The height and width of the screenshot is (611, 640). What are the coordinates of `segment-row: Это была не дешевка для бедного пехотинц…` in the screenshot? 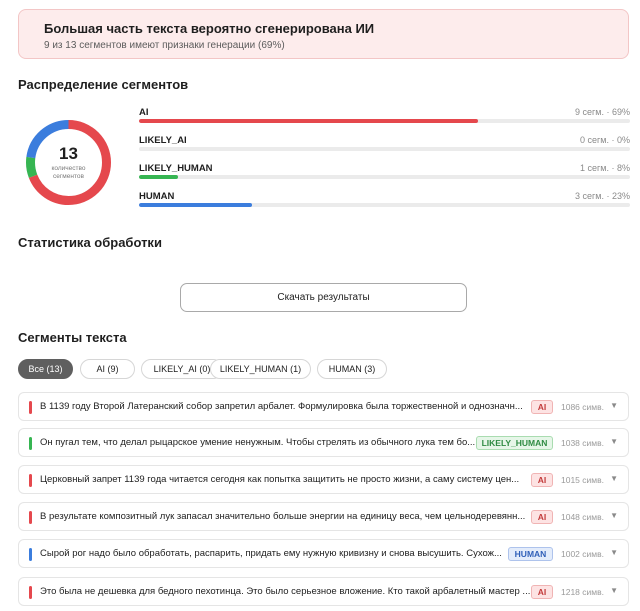 It's located at (323, 591).